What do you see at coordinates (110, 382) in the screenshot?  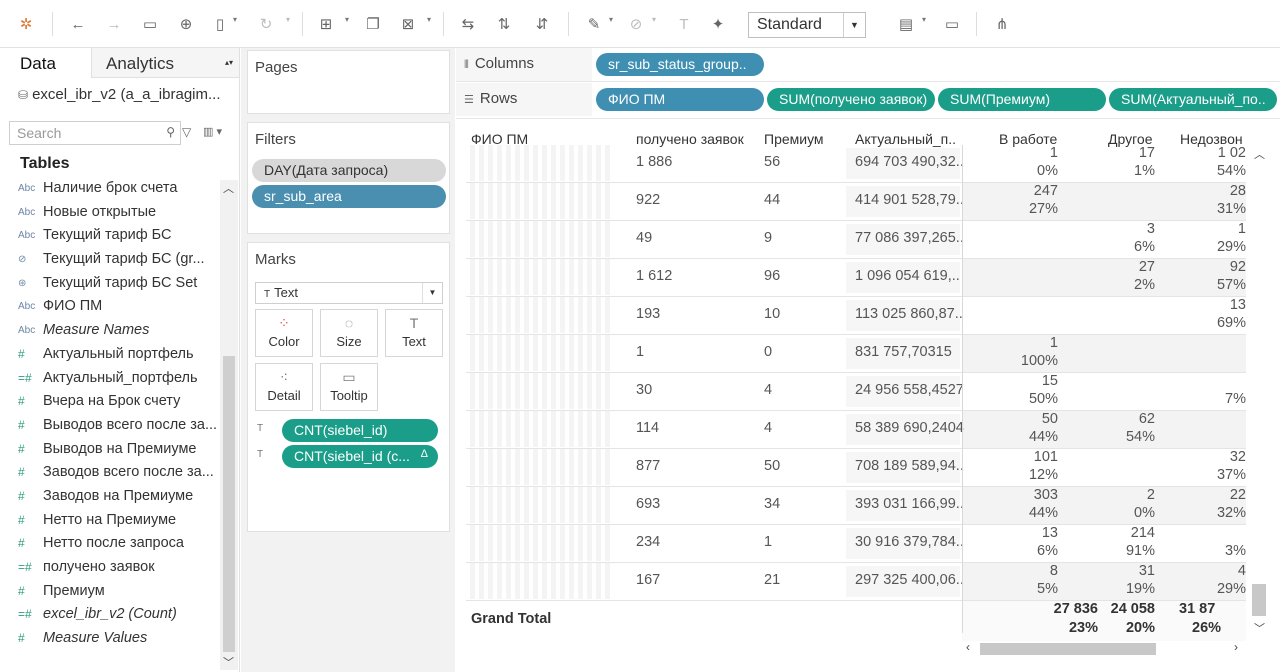 I see `field-item: =# Актуальный_портфель` at bounding box center [110, 382].